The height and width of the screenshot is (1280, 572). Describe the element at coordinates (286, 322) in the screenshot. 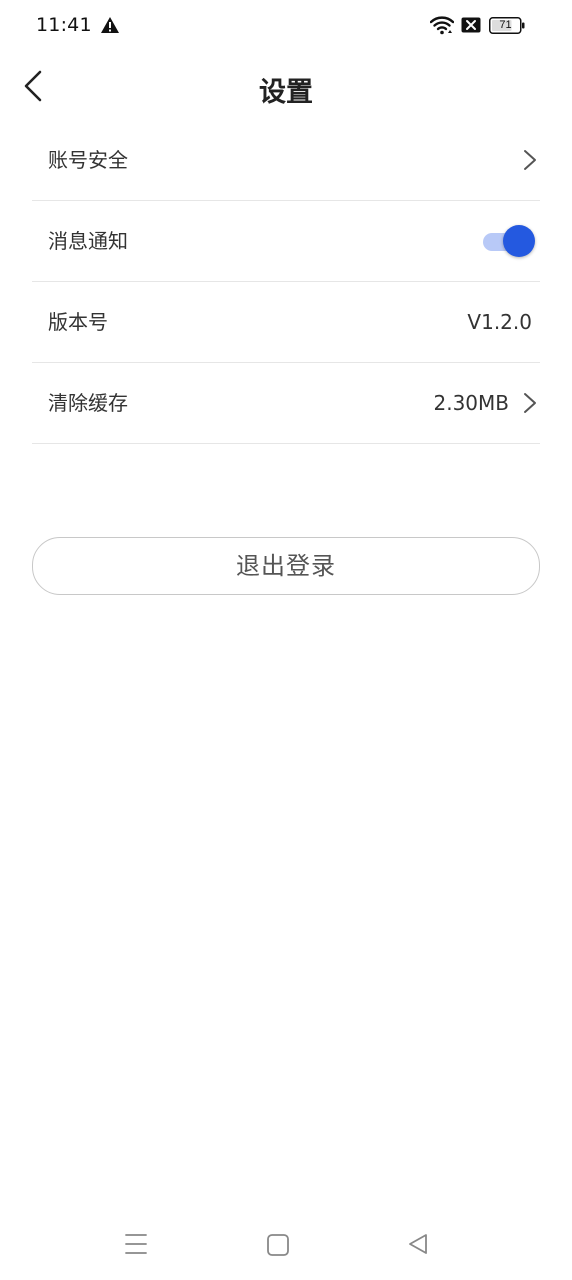

I see `settings-item-version: 版本号 V1.2.0` at that location.